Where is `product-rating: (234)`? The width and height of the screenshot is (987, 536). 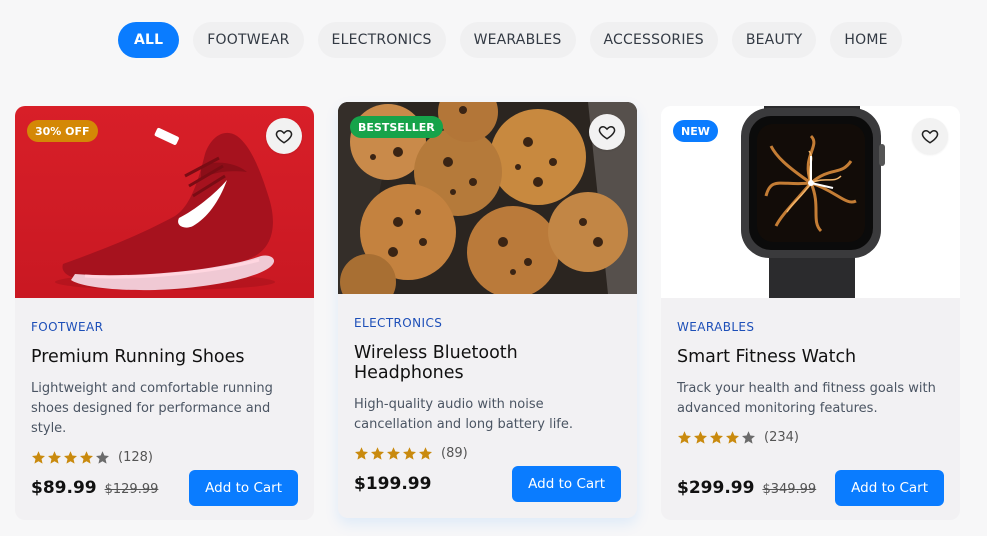
product-rating: (234) is located at coordinates (810, 437).